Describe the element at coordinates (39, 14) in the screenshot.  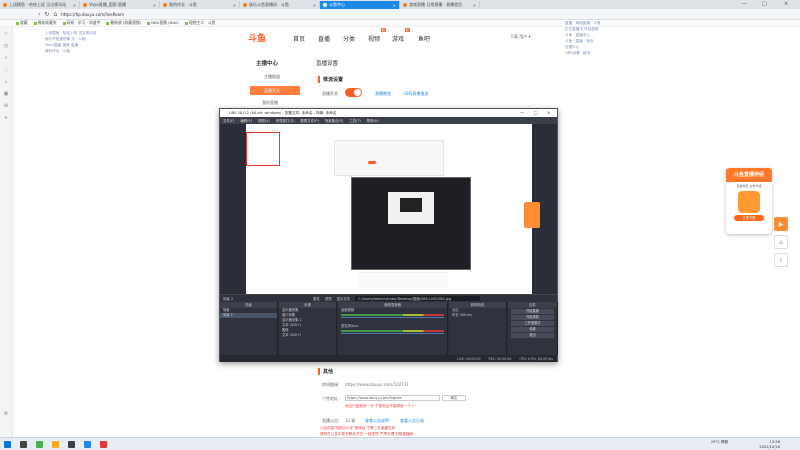
I see `back-icon: ‹` at that location.